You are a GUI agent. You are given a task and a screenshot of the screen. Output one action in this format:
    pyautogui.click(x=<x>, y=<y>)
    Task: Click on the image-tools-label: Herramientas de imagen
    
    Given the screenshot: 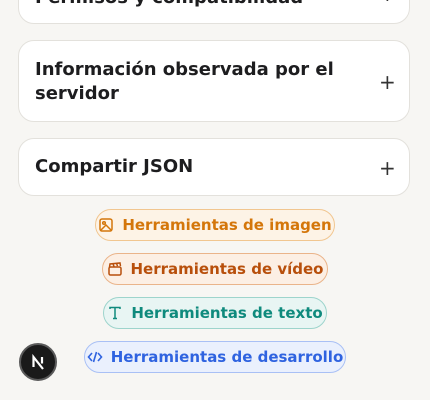 What is the action you would take?
    pyautogui.click(x=227, y=225)
    